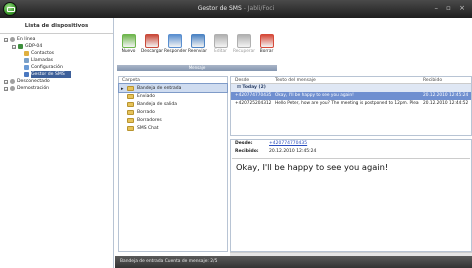  What do you see at coordinates (33, 81) in the screenshot?
I see `tree-item-label: Desconectado` at bounding box center [33, 81].